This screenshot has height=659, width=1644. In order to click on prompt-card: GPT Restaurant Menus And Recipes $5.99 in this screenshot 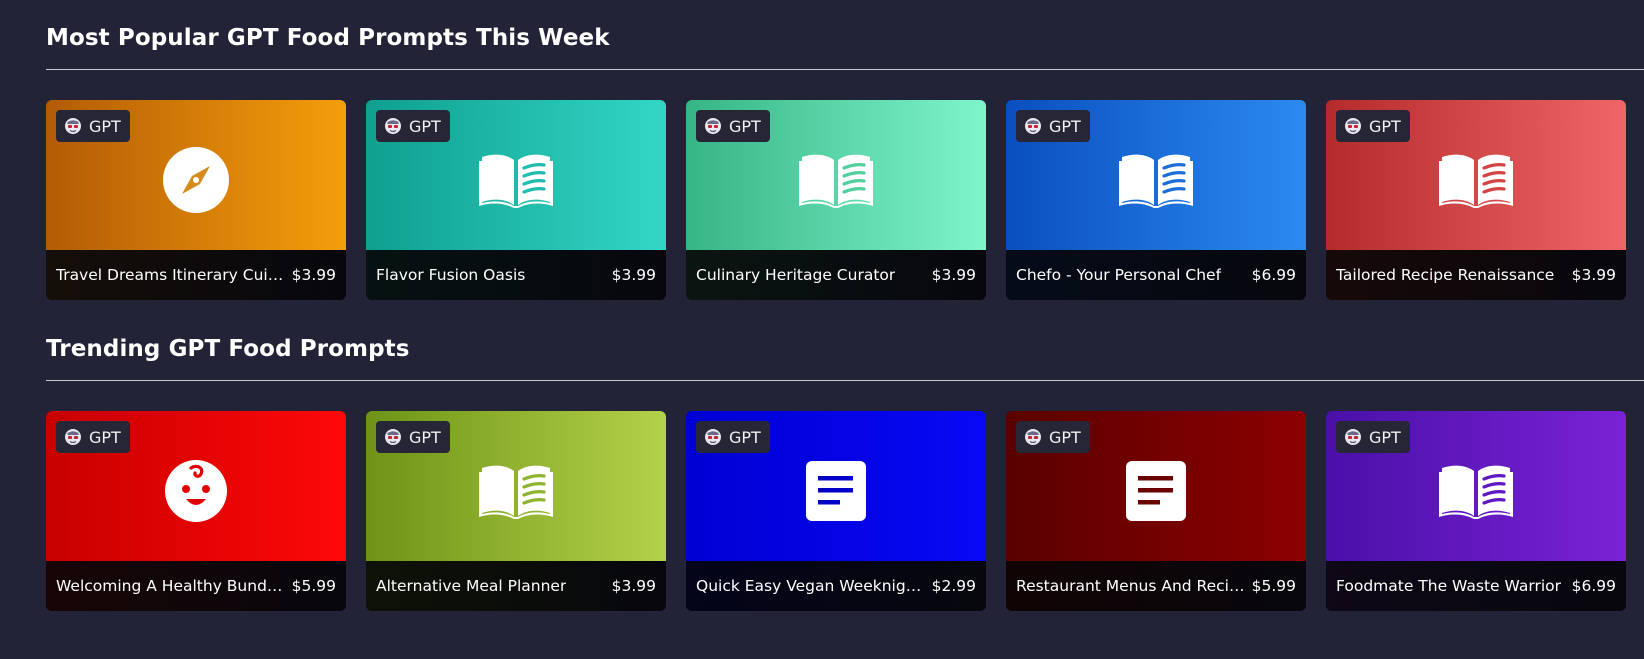, I will do `click(1156, 511)`.